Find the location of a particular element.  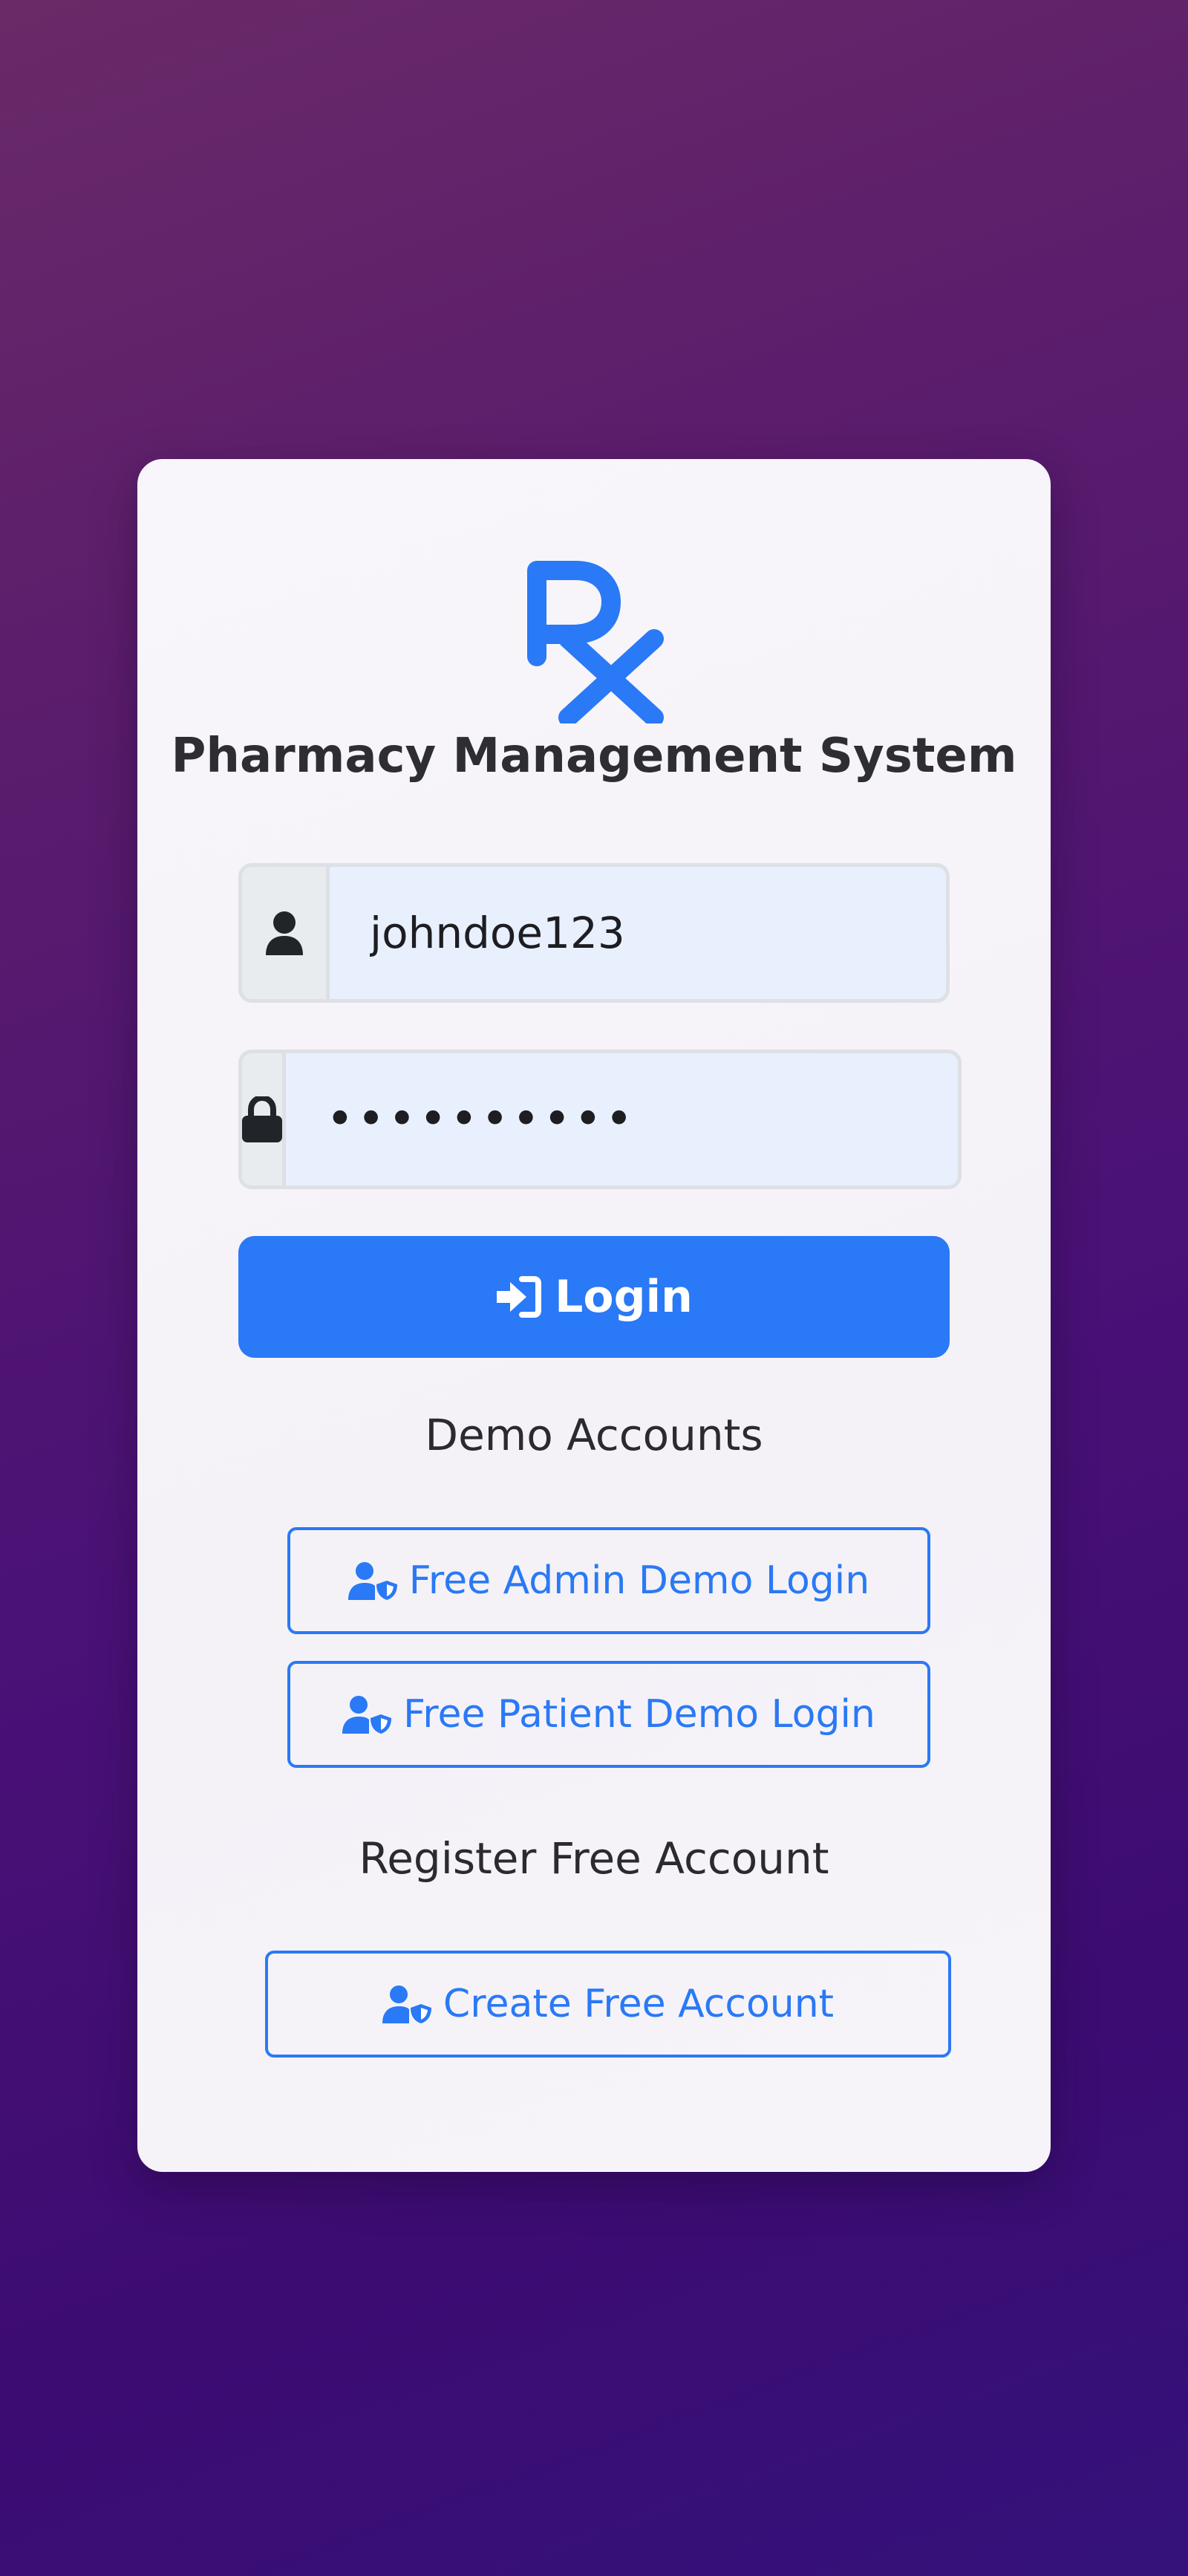

rx-icon is located at coordinates (596, 642).